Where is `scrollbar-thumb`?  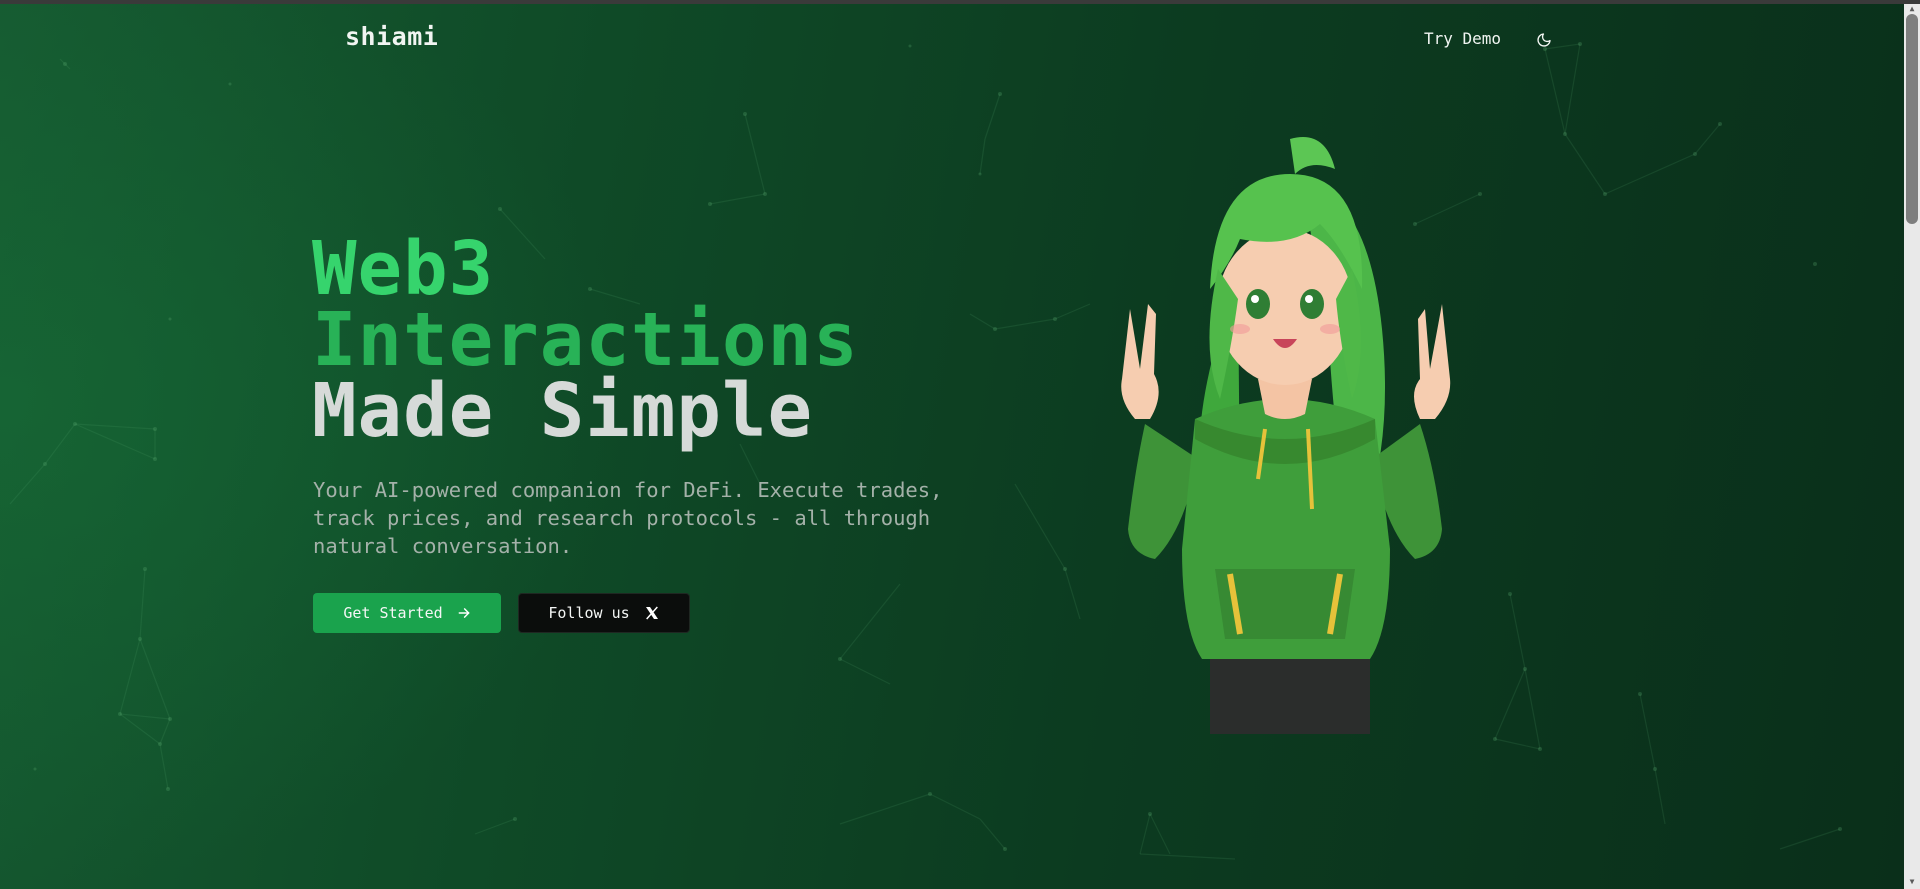 scrollbar-thumb is located at coordinates (1912, 119).